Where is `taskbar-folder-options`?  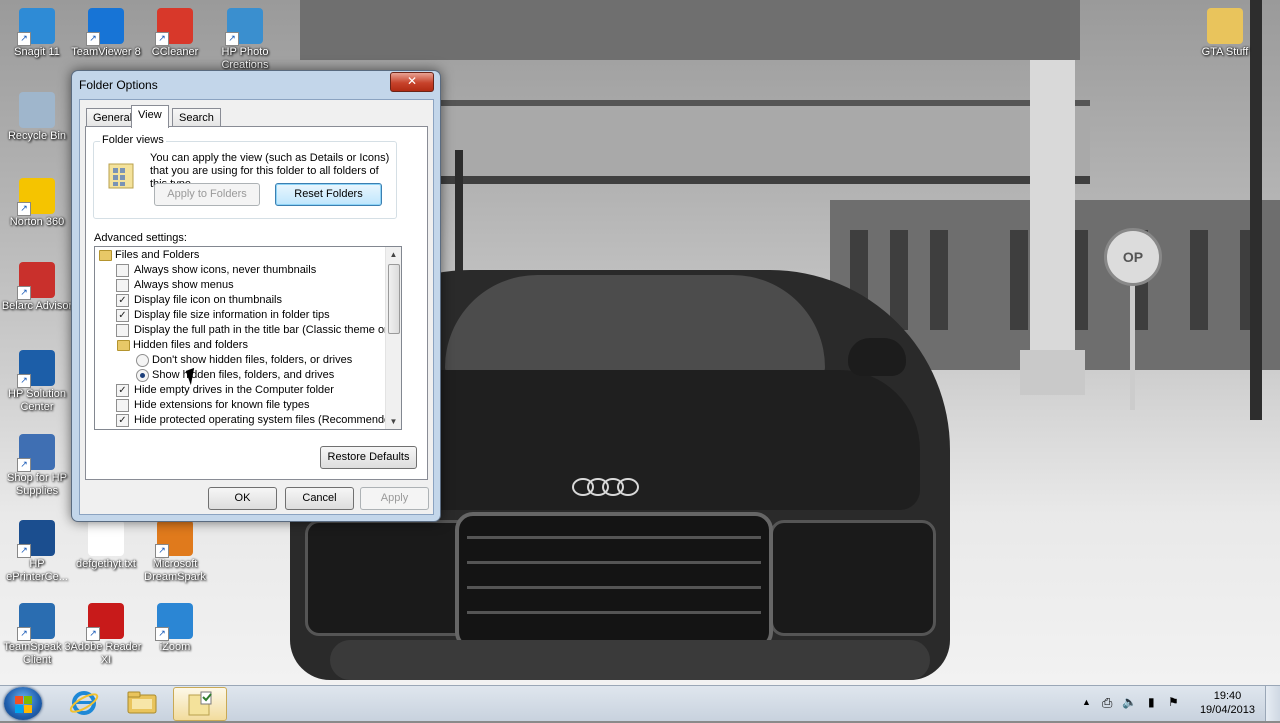
taskbar-folder-options is located at coordinates (200, 704).